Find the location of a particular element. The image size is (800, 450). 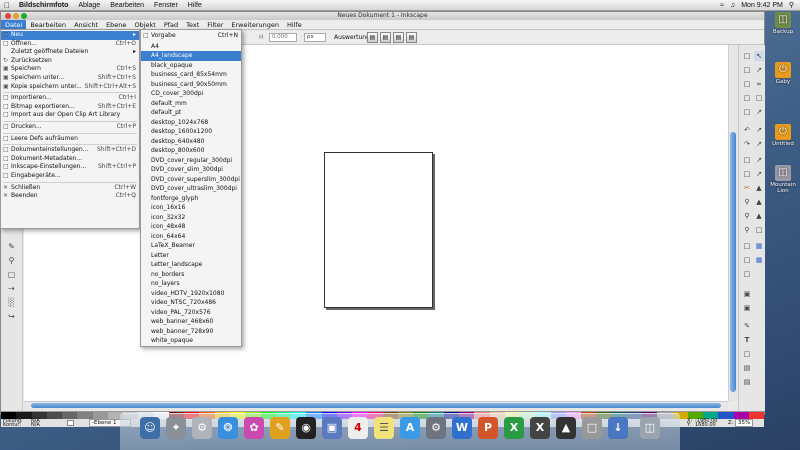

opacity-field is located at coordinates (70, 423).